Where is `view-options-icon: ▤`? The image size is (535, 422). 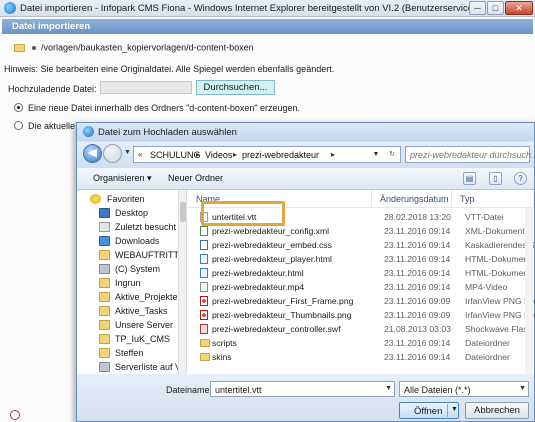 view-options-icon: ▤ is located at coordinates (469, 178).